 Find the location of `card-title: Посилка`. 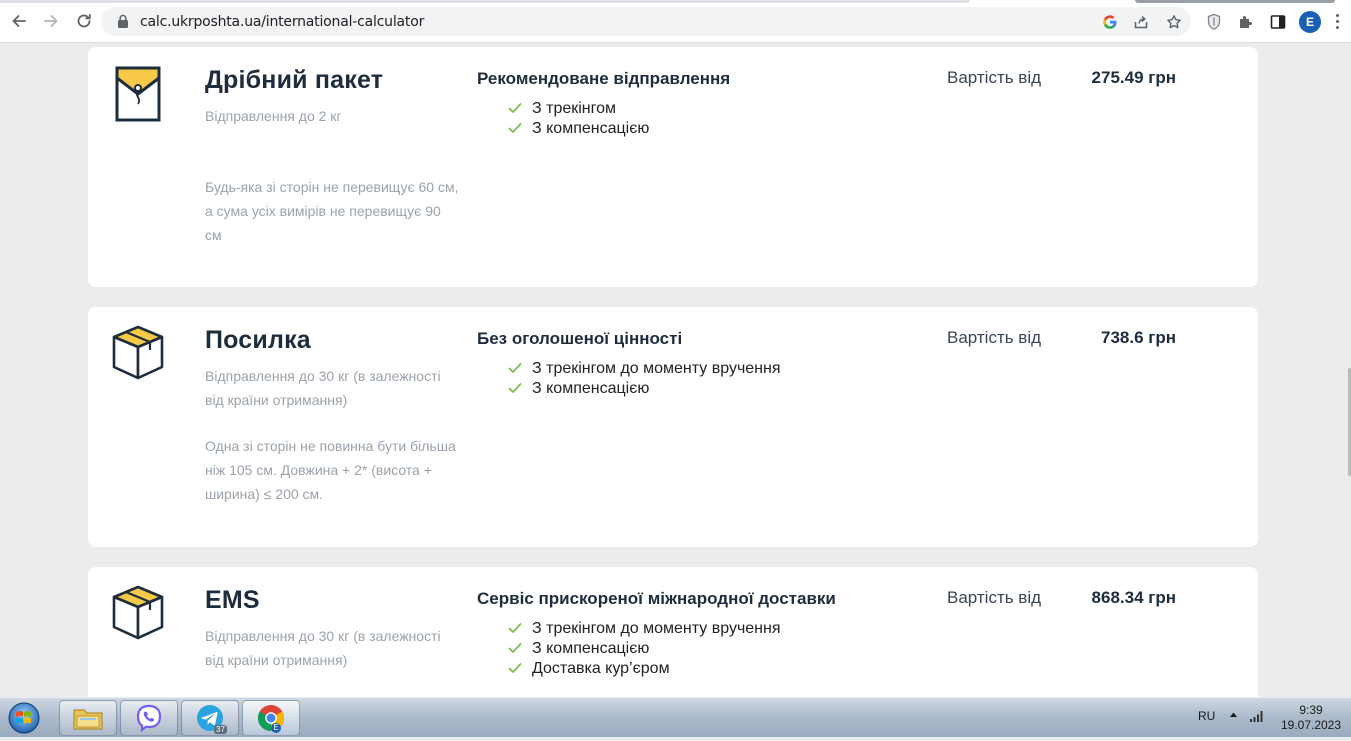

card-title: Посилка is located at coordinates (258, 340).